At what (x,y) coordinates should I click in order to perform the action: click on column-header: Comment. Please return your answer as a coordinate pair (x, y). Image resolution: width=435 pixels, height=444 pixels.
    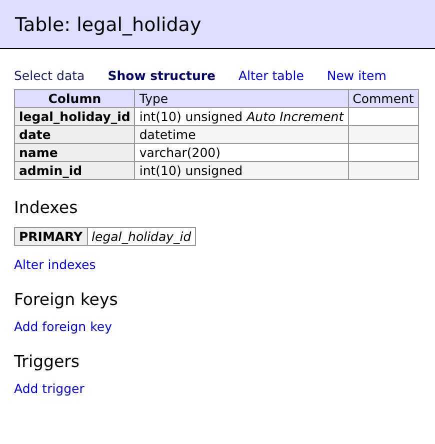
    Looking at the image, I should click on (383, 99).